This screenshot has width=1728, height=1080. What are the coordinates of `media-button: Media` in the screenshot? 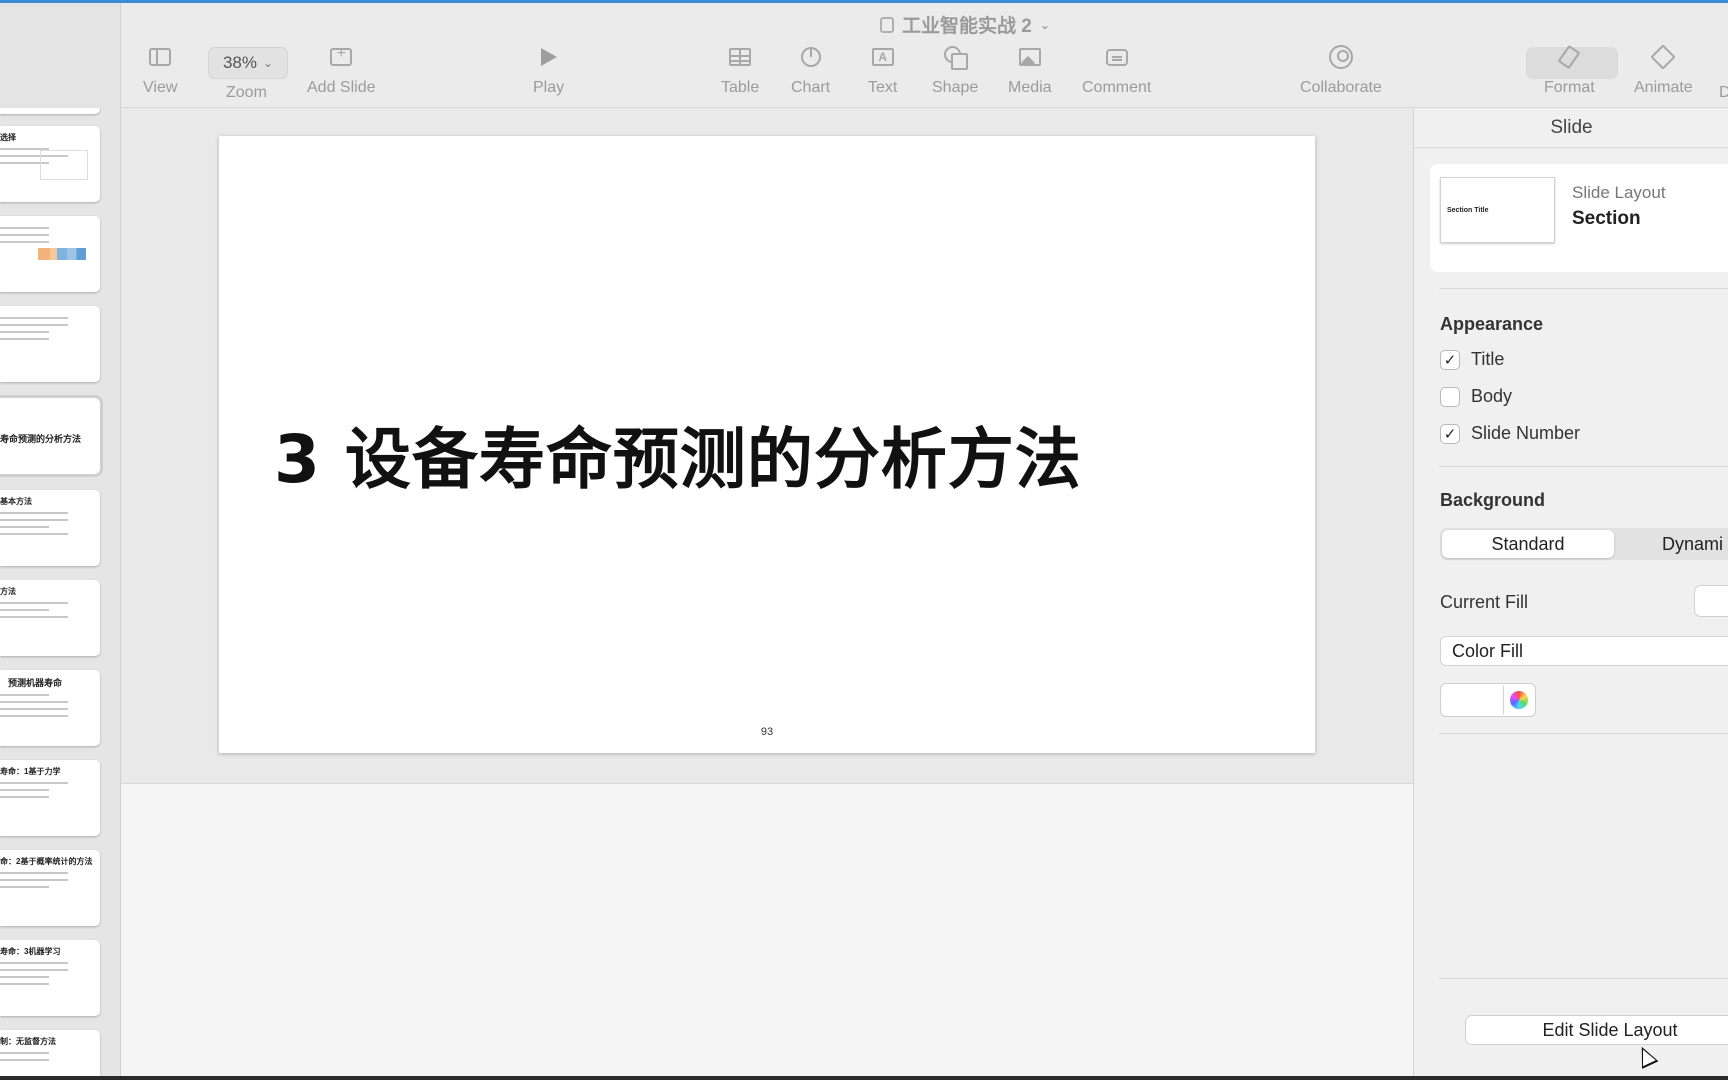 It's located at (1030, 70).